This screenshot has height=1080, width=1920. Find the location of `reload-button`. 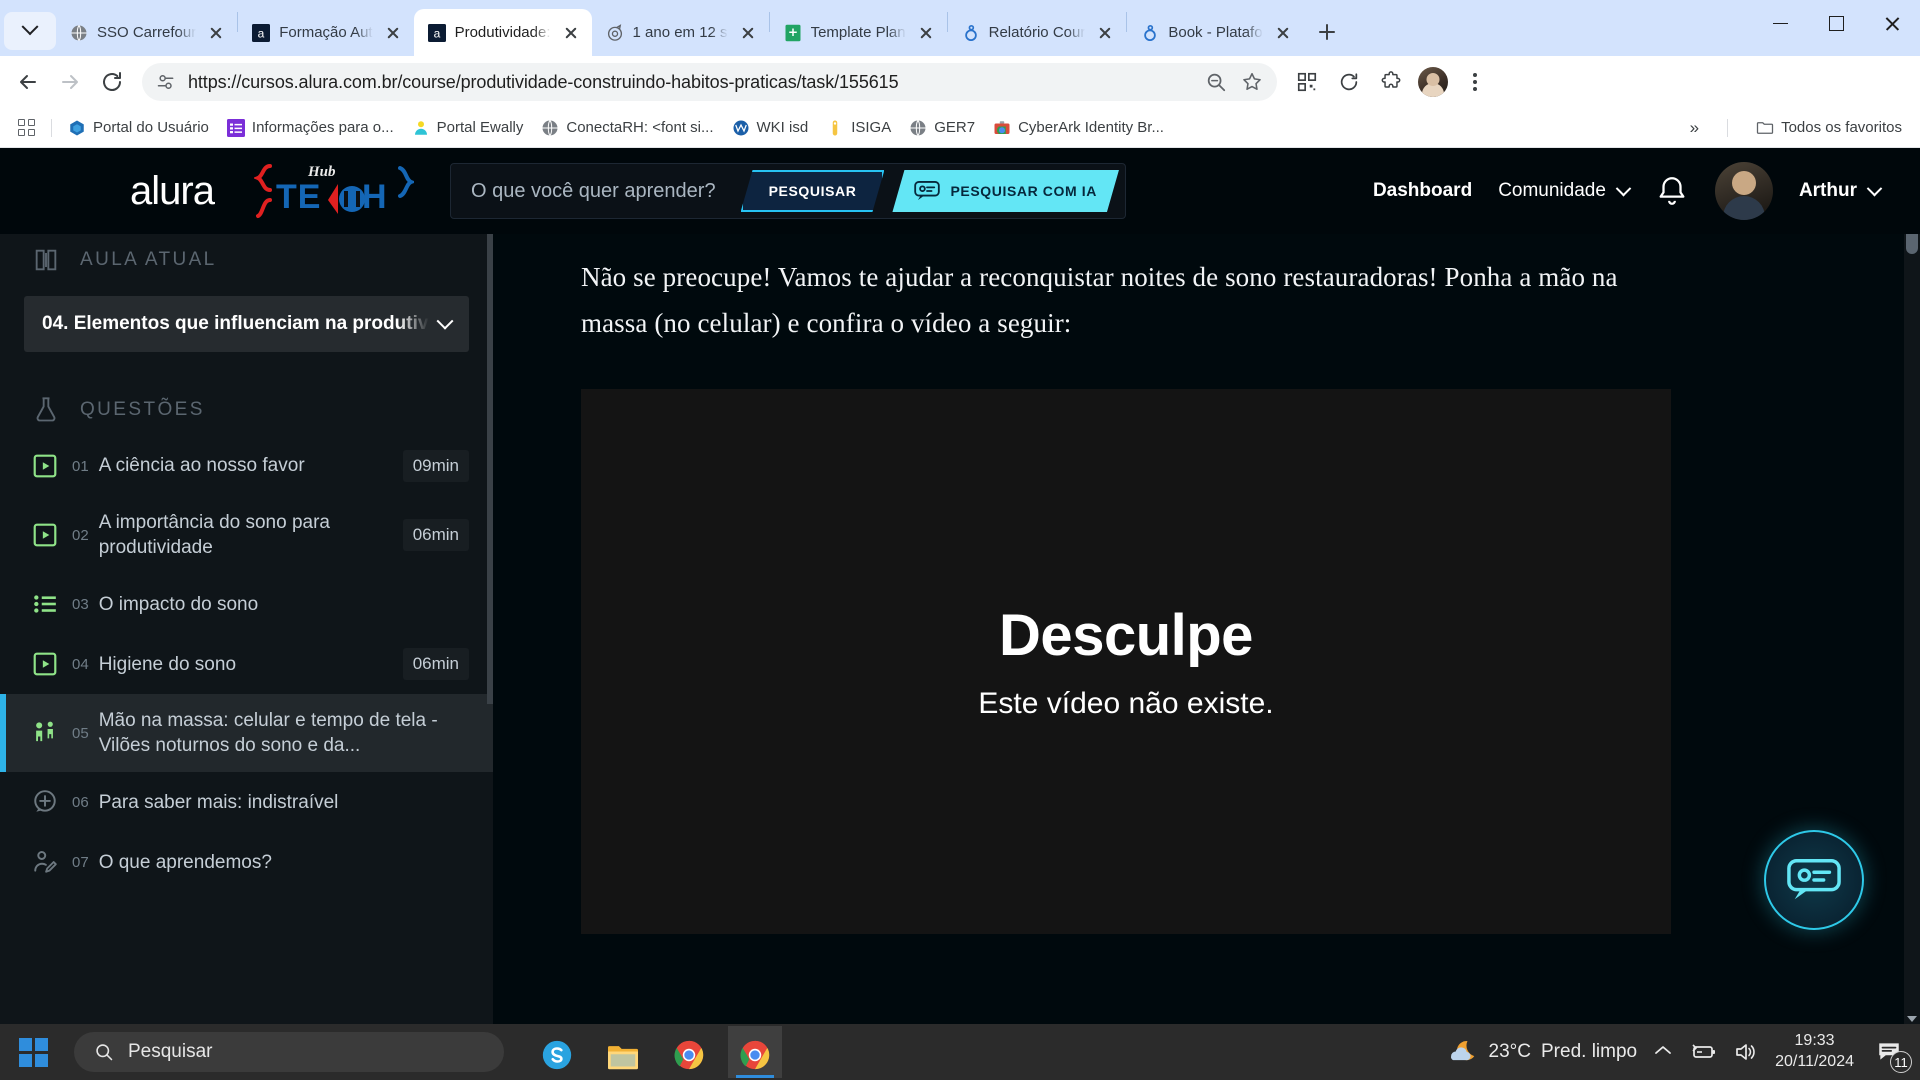

reload-button is located at coordinates (112, 82).